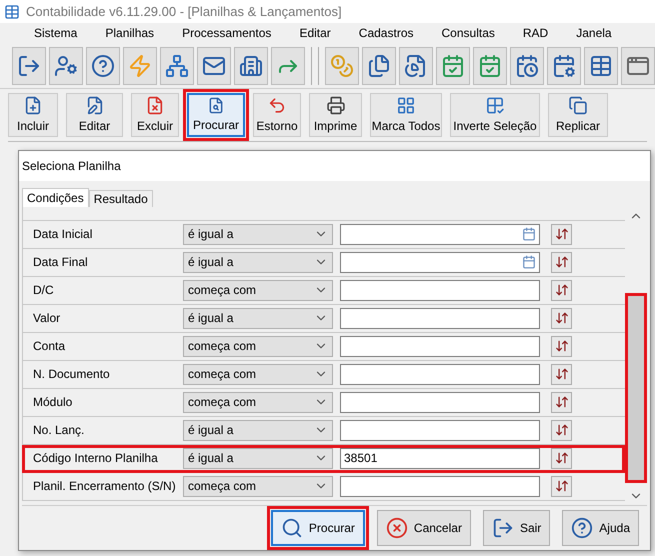 The image size is (655, 556). I want to click on grid-icon, so click(406, 105).